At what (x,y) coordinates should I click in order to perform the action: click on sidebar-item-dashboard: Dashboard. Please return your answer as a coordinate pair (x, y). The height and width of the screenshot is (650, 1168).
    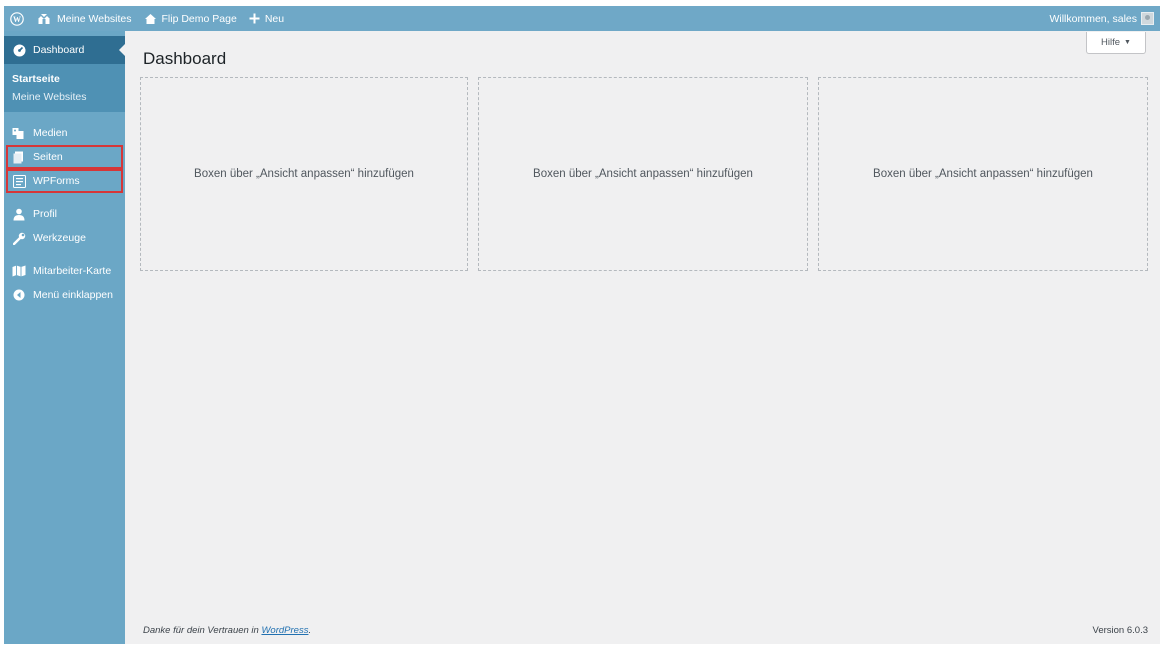
    Looking at the image, I should click on (64, 50).